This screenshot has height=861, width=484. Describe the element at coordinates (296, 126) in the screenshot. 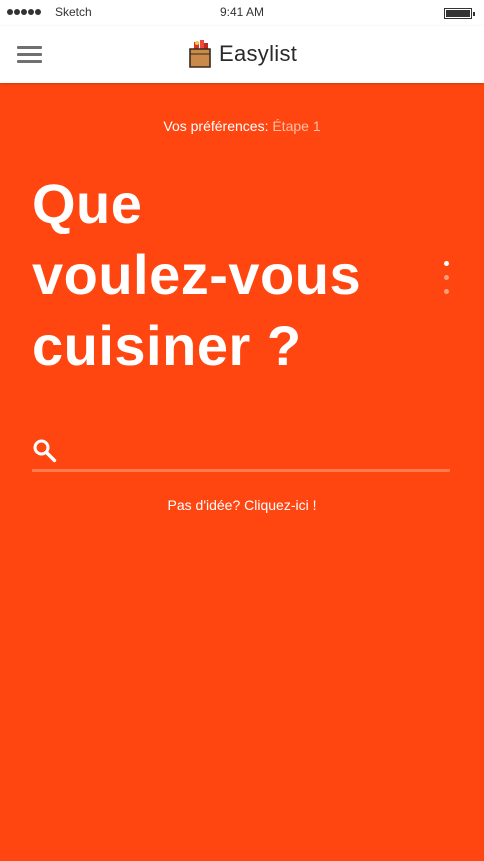

I see `preferences-step-value: Étape 1` at that location.